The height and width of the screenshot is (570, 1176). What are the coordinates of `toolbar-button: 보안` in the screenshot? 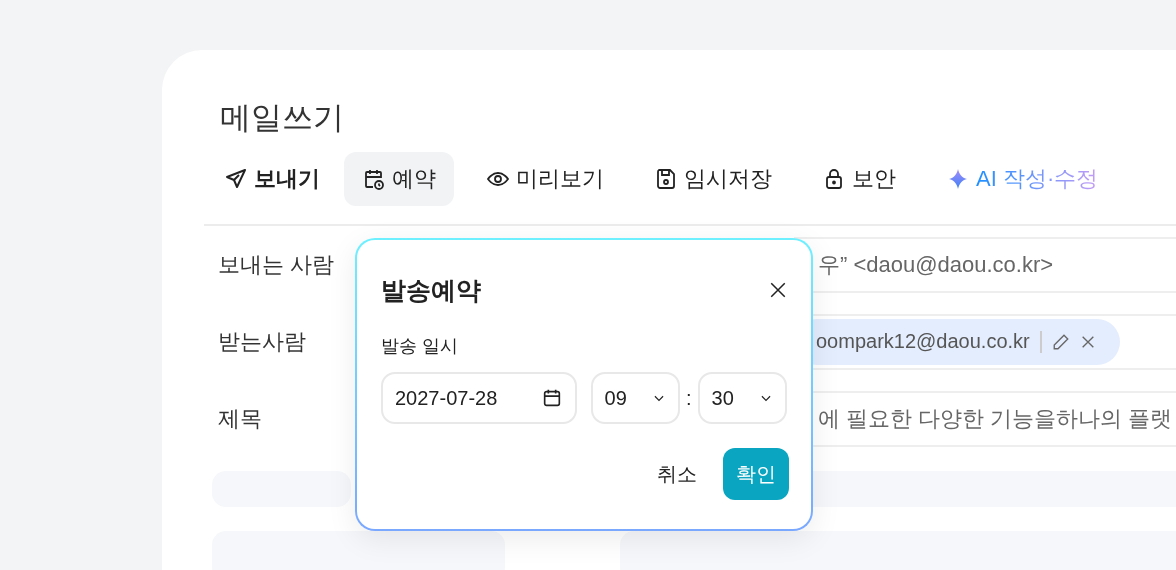 It's located at (859, 179).